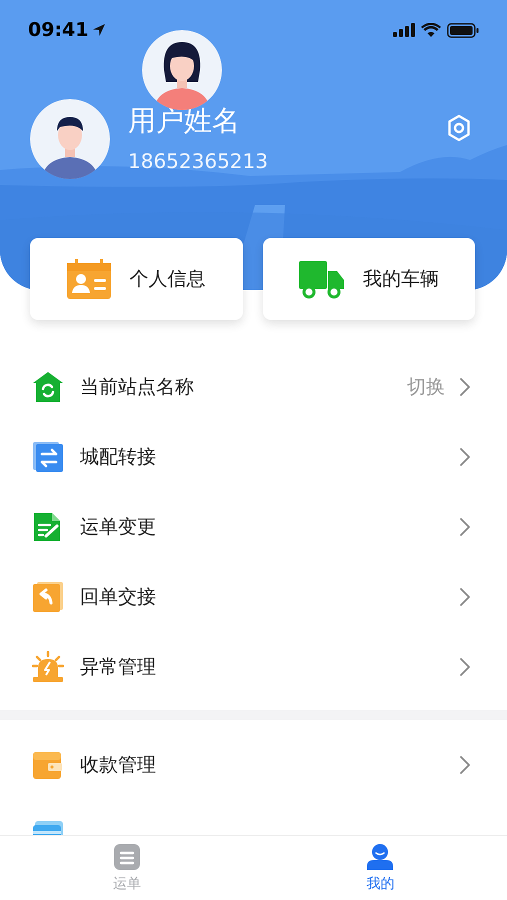 This screenshot has height=900, width=507. I want to click on menu-item: 运单变更, so click(253, 527).